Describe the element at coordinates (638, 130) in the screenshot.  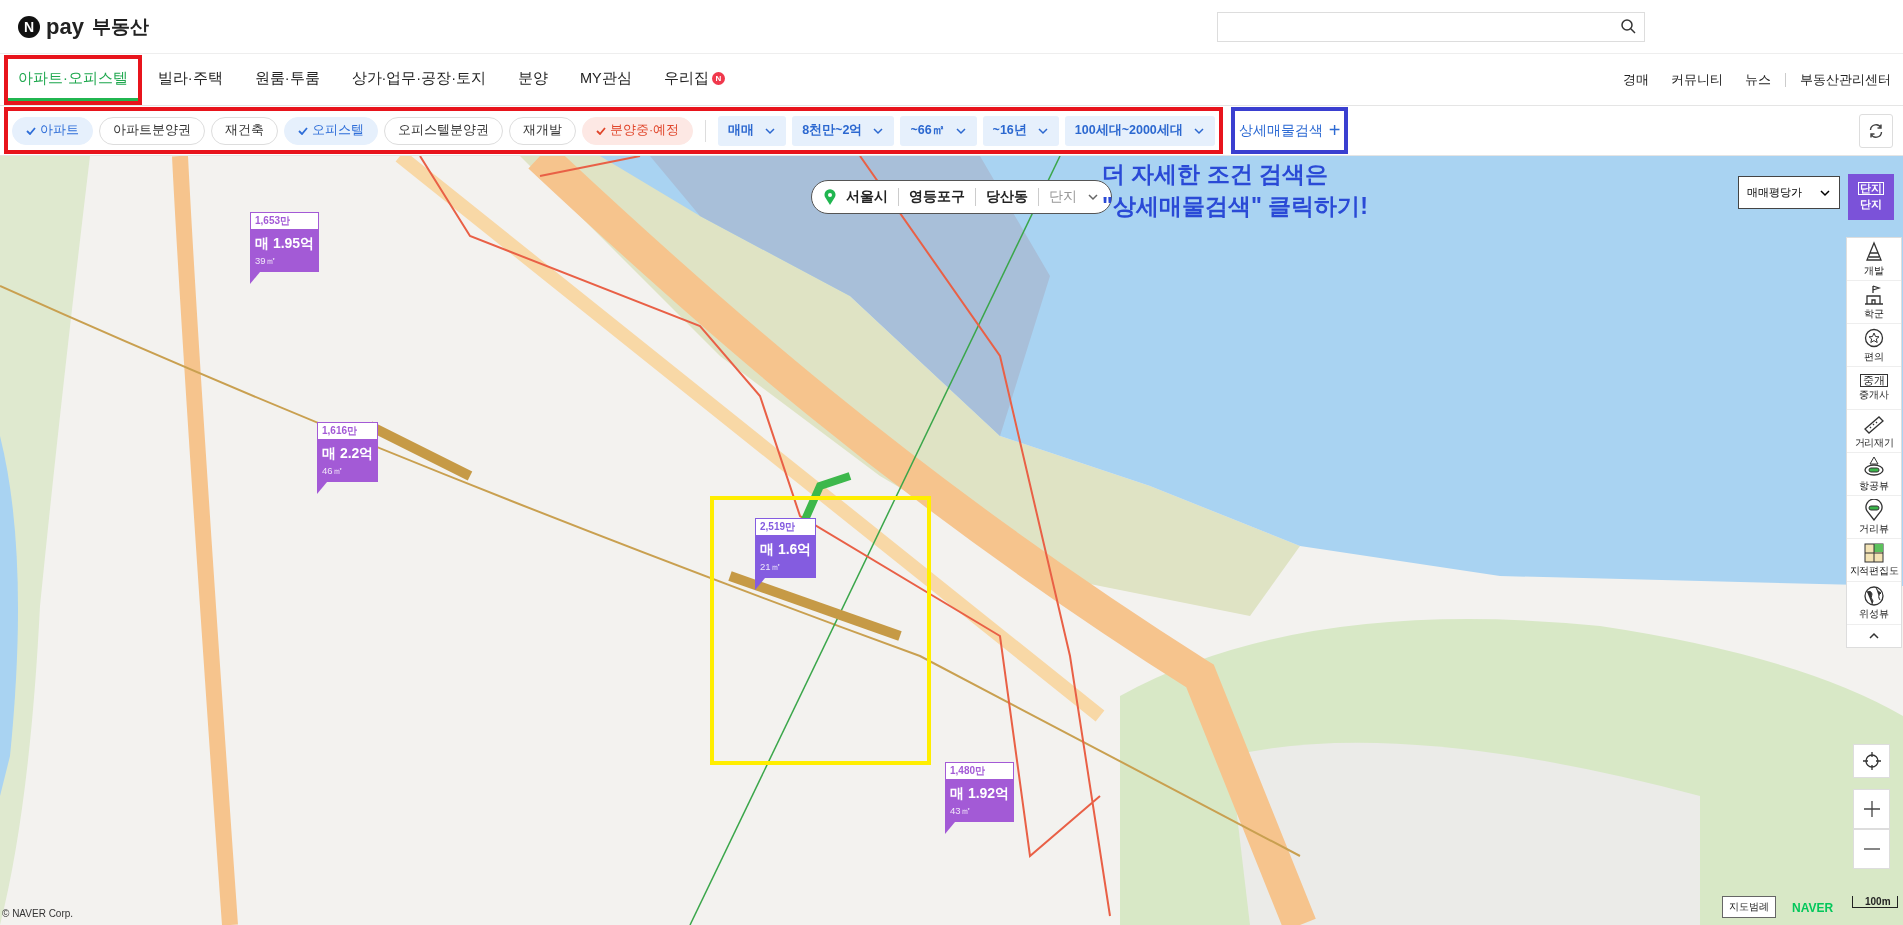
I see `filter-chip: 분양중·예정` at that location.